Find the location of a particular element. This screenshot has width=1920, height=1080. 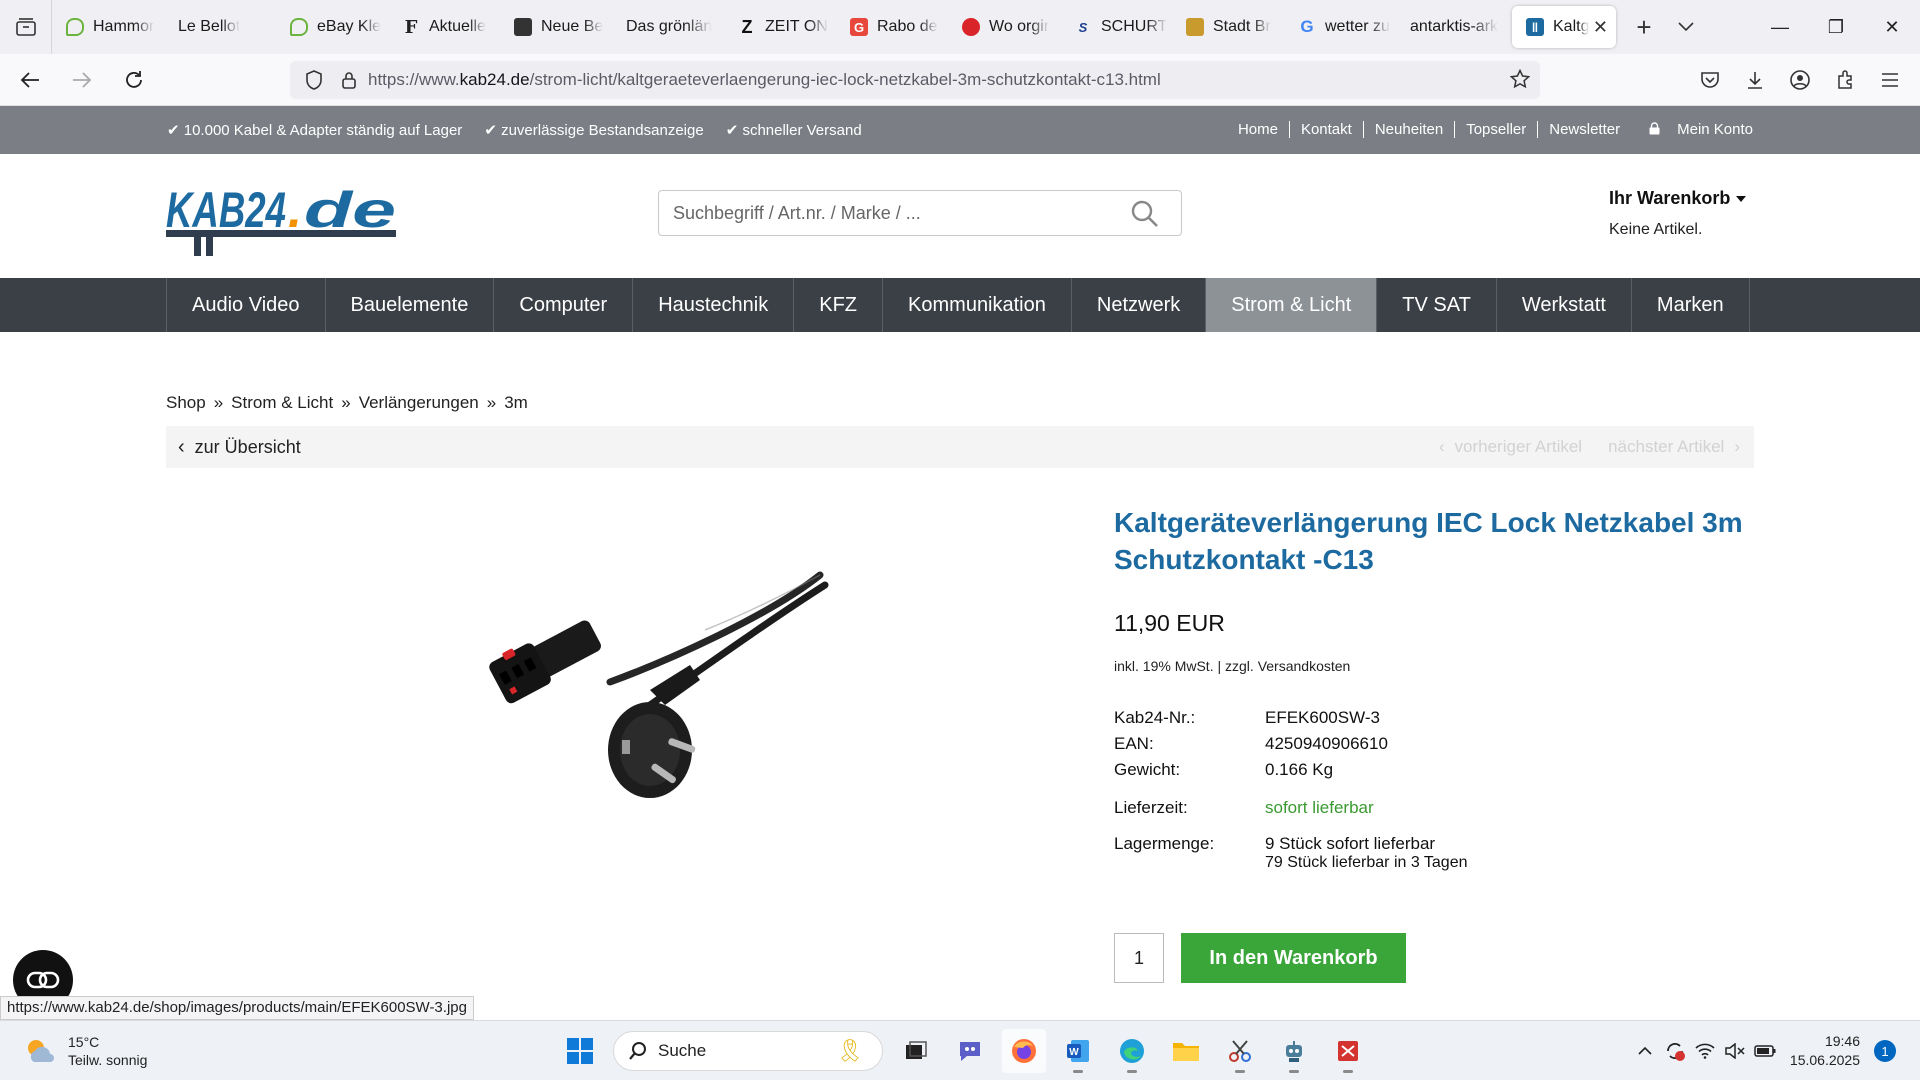

tab-2: eBay Kle is located at coordinates (332, 27).